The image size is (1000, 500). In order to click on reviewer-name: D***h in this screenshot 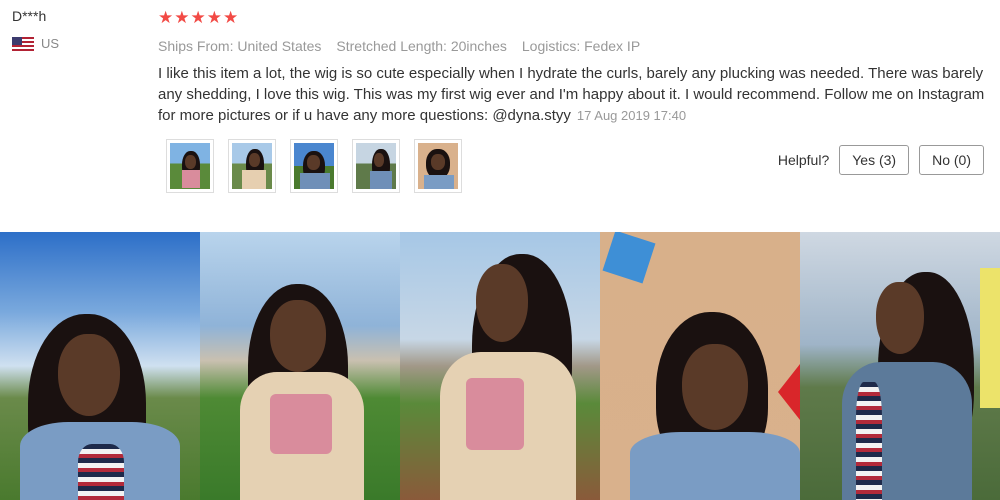, I will do `click(29, 16)`.